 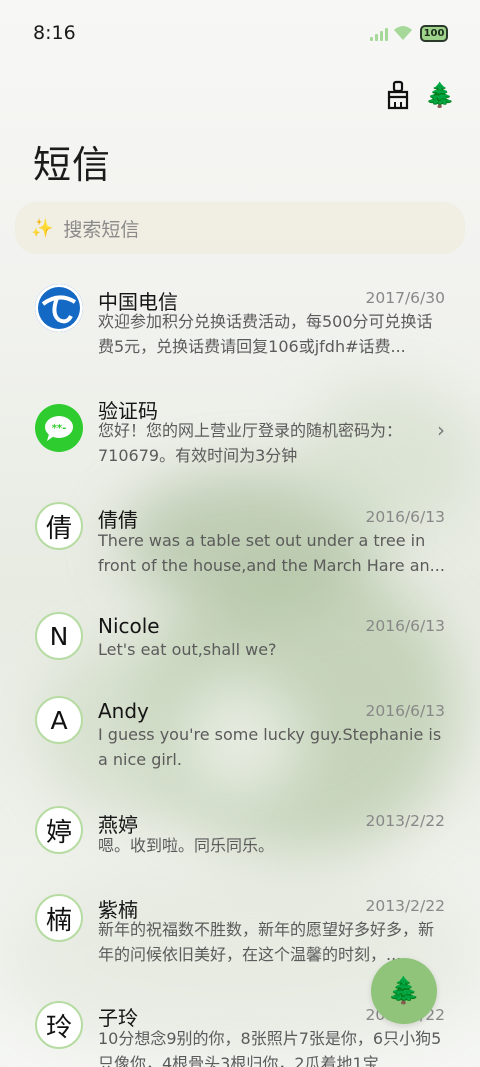 What do you see at coordinates (129, 626) in the screenshot?
I see `contact-name: Nicole` at bounding box center [129, 626].